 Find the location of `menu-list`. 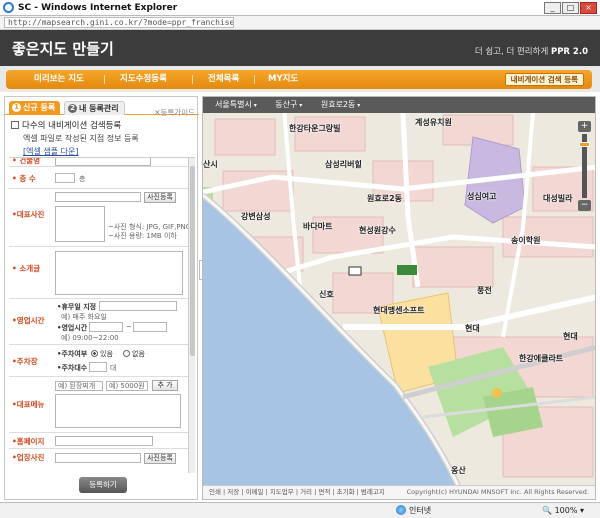

menu-list is located at coordinates (118, 411).